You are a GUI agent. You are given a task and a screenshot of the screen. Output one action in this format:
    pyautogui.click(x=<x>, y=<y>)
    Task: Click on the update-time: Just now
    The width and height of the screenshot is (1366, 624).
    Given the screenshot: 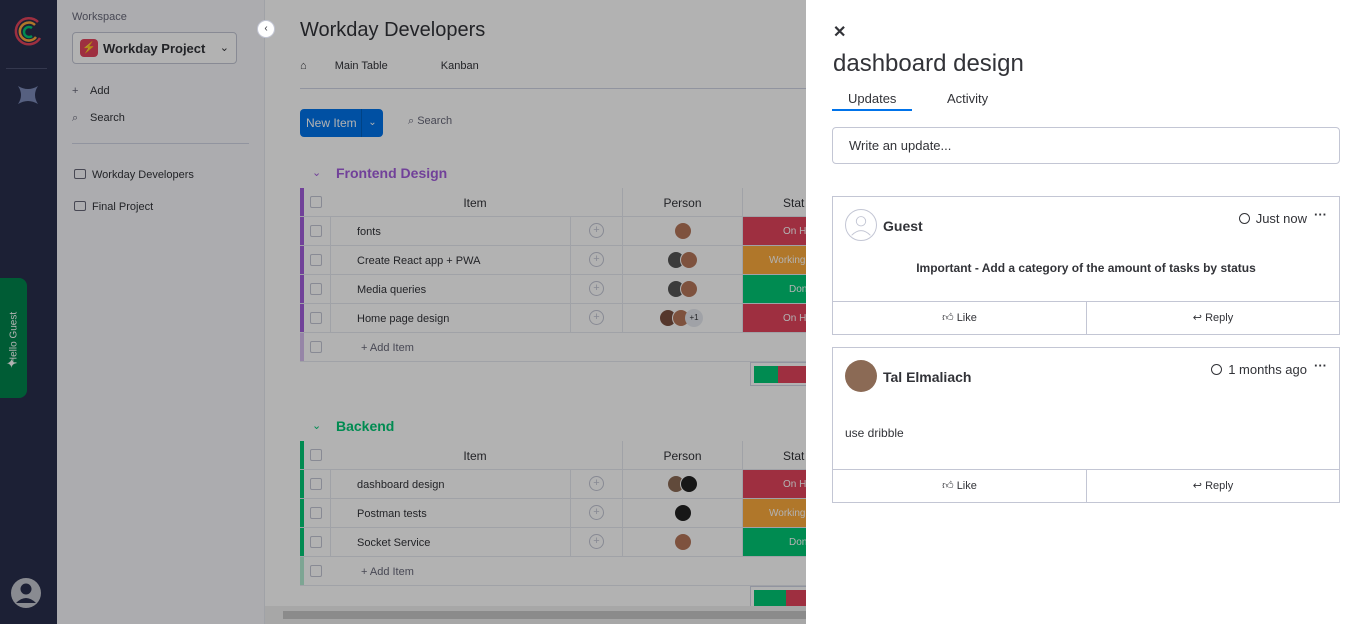 What is the action you would take?
    pyautogui.click(x=1272, y=218)
    